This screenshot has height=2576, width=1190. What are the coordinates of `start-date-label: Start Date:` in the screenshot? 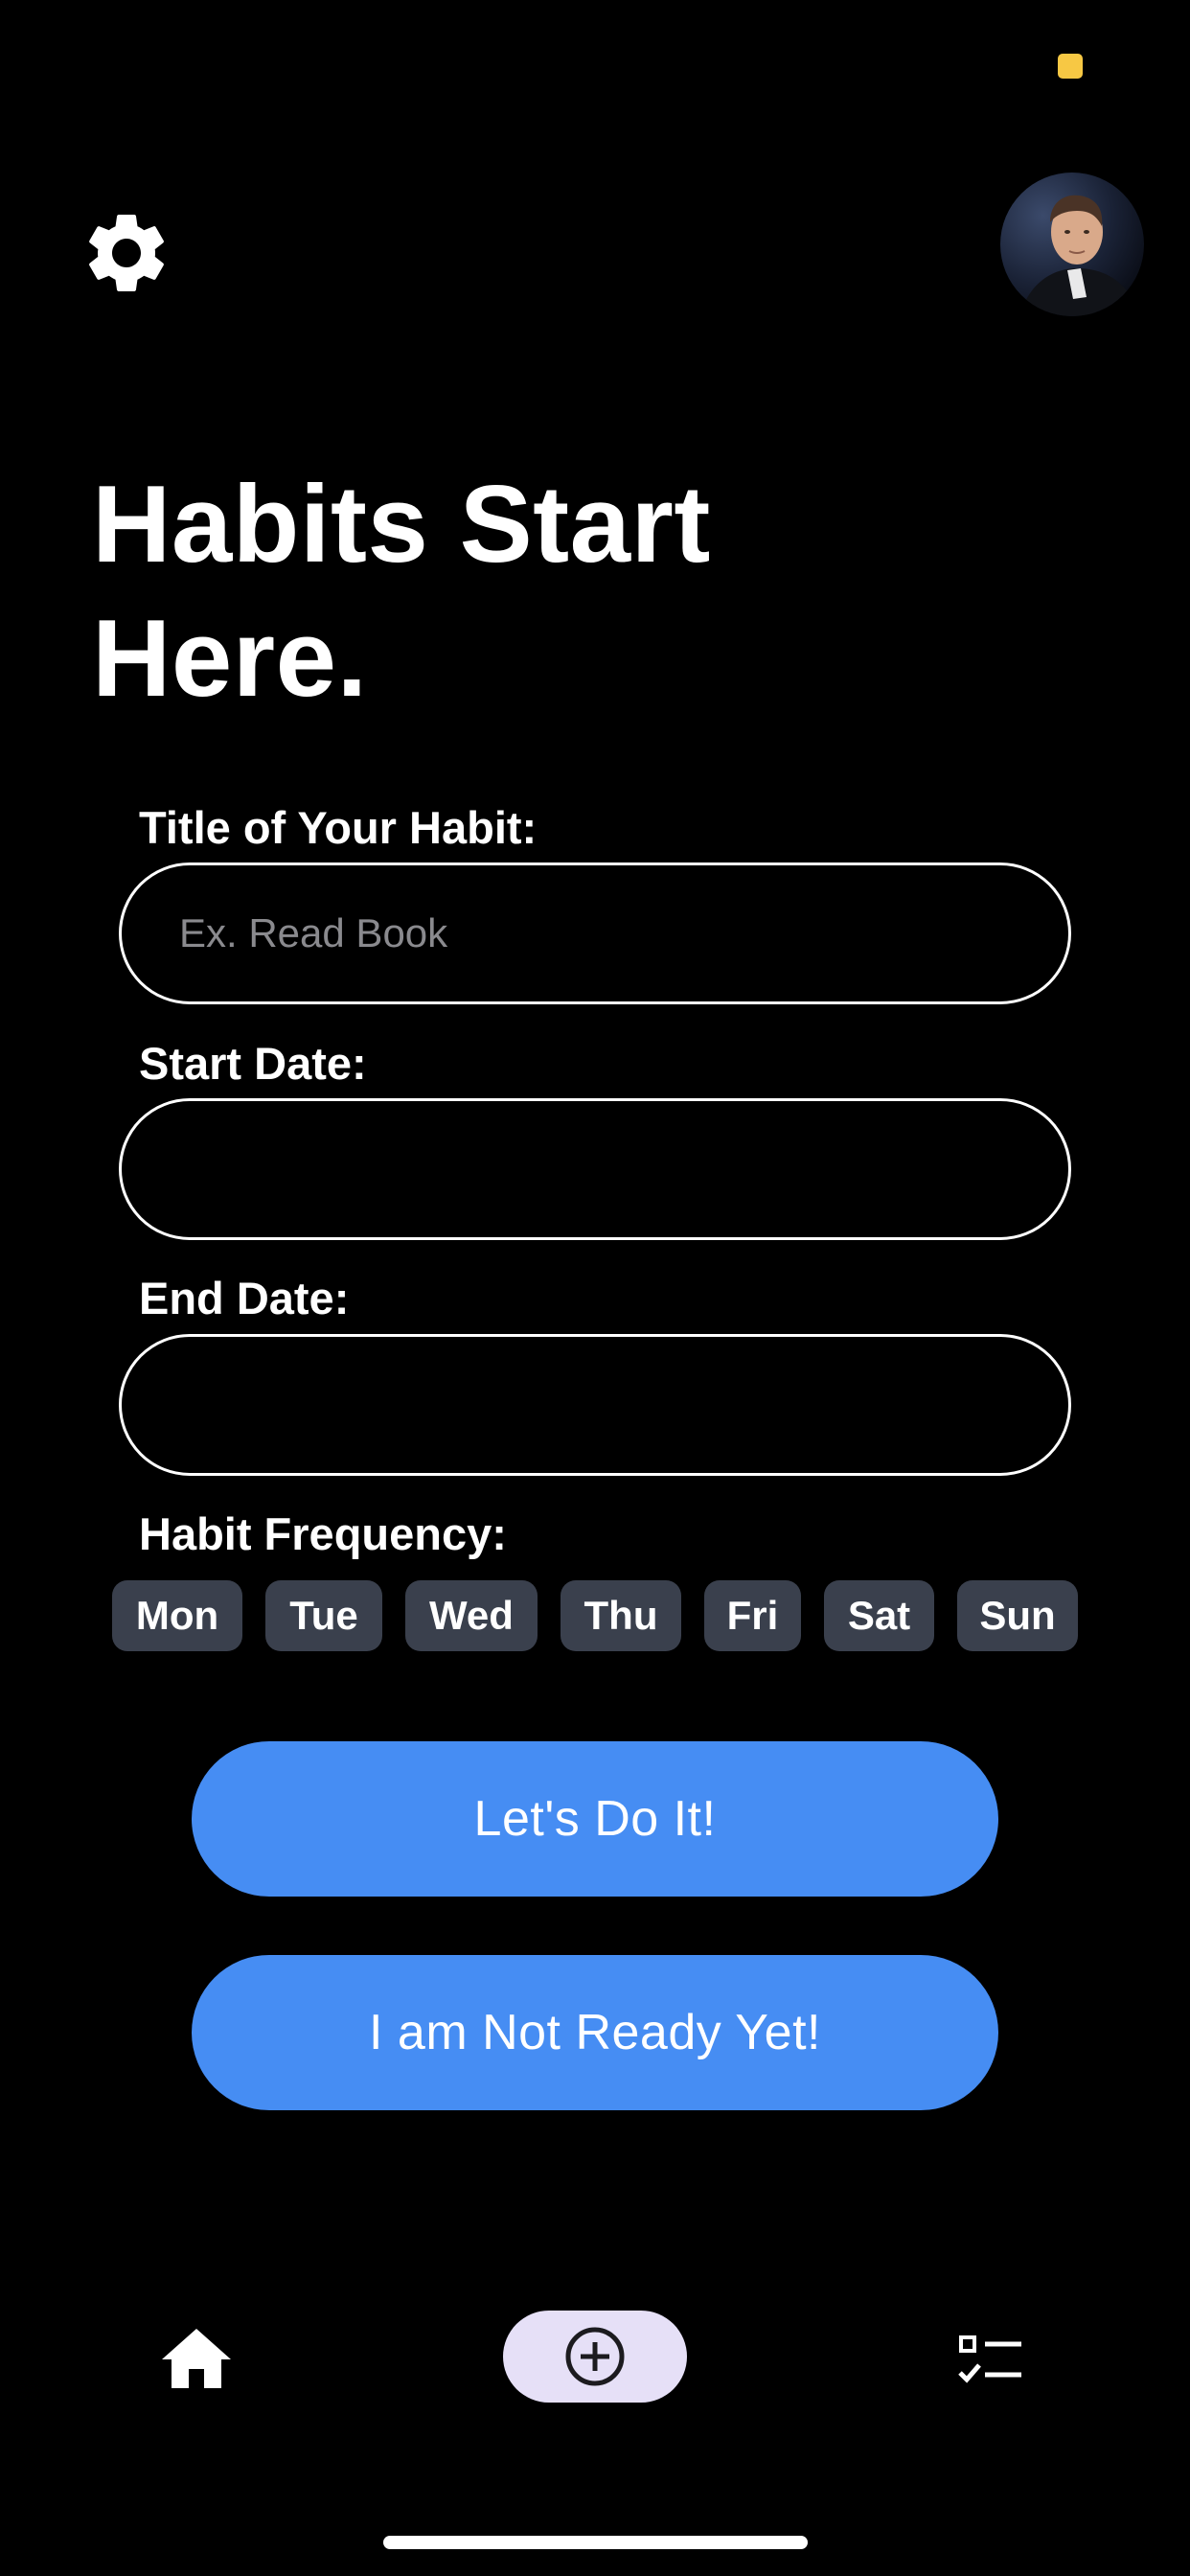 It's located at (253, 1063).